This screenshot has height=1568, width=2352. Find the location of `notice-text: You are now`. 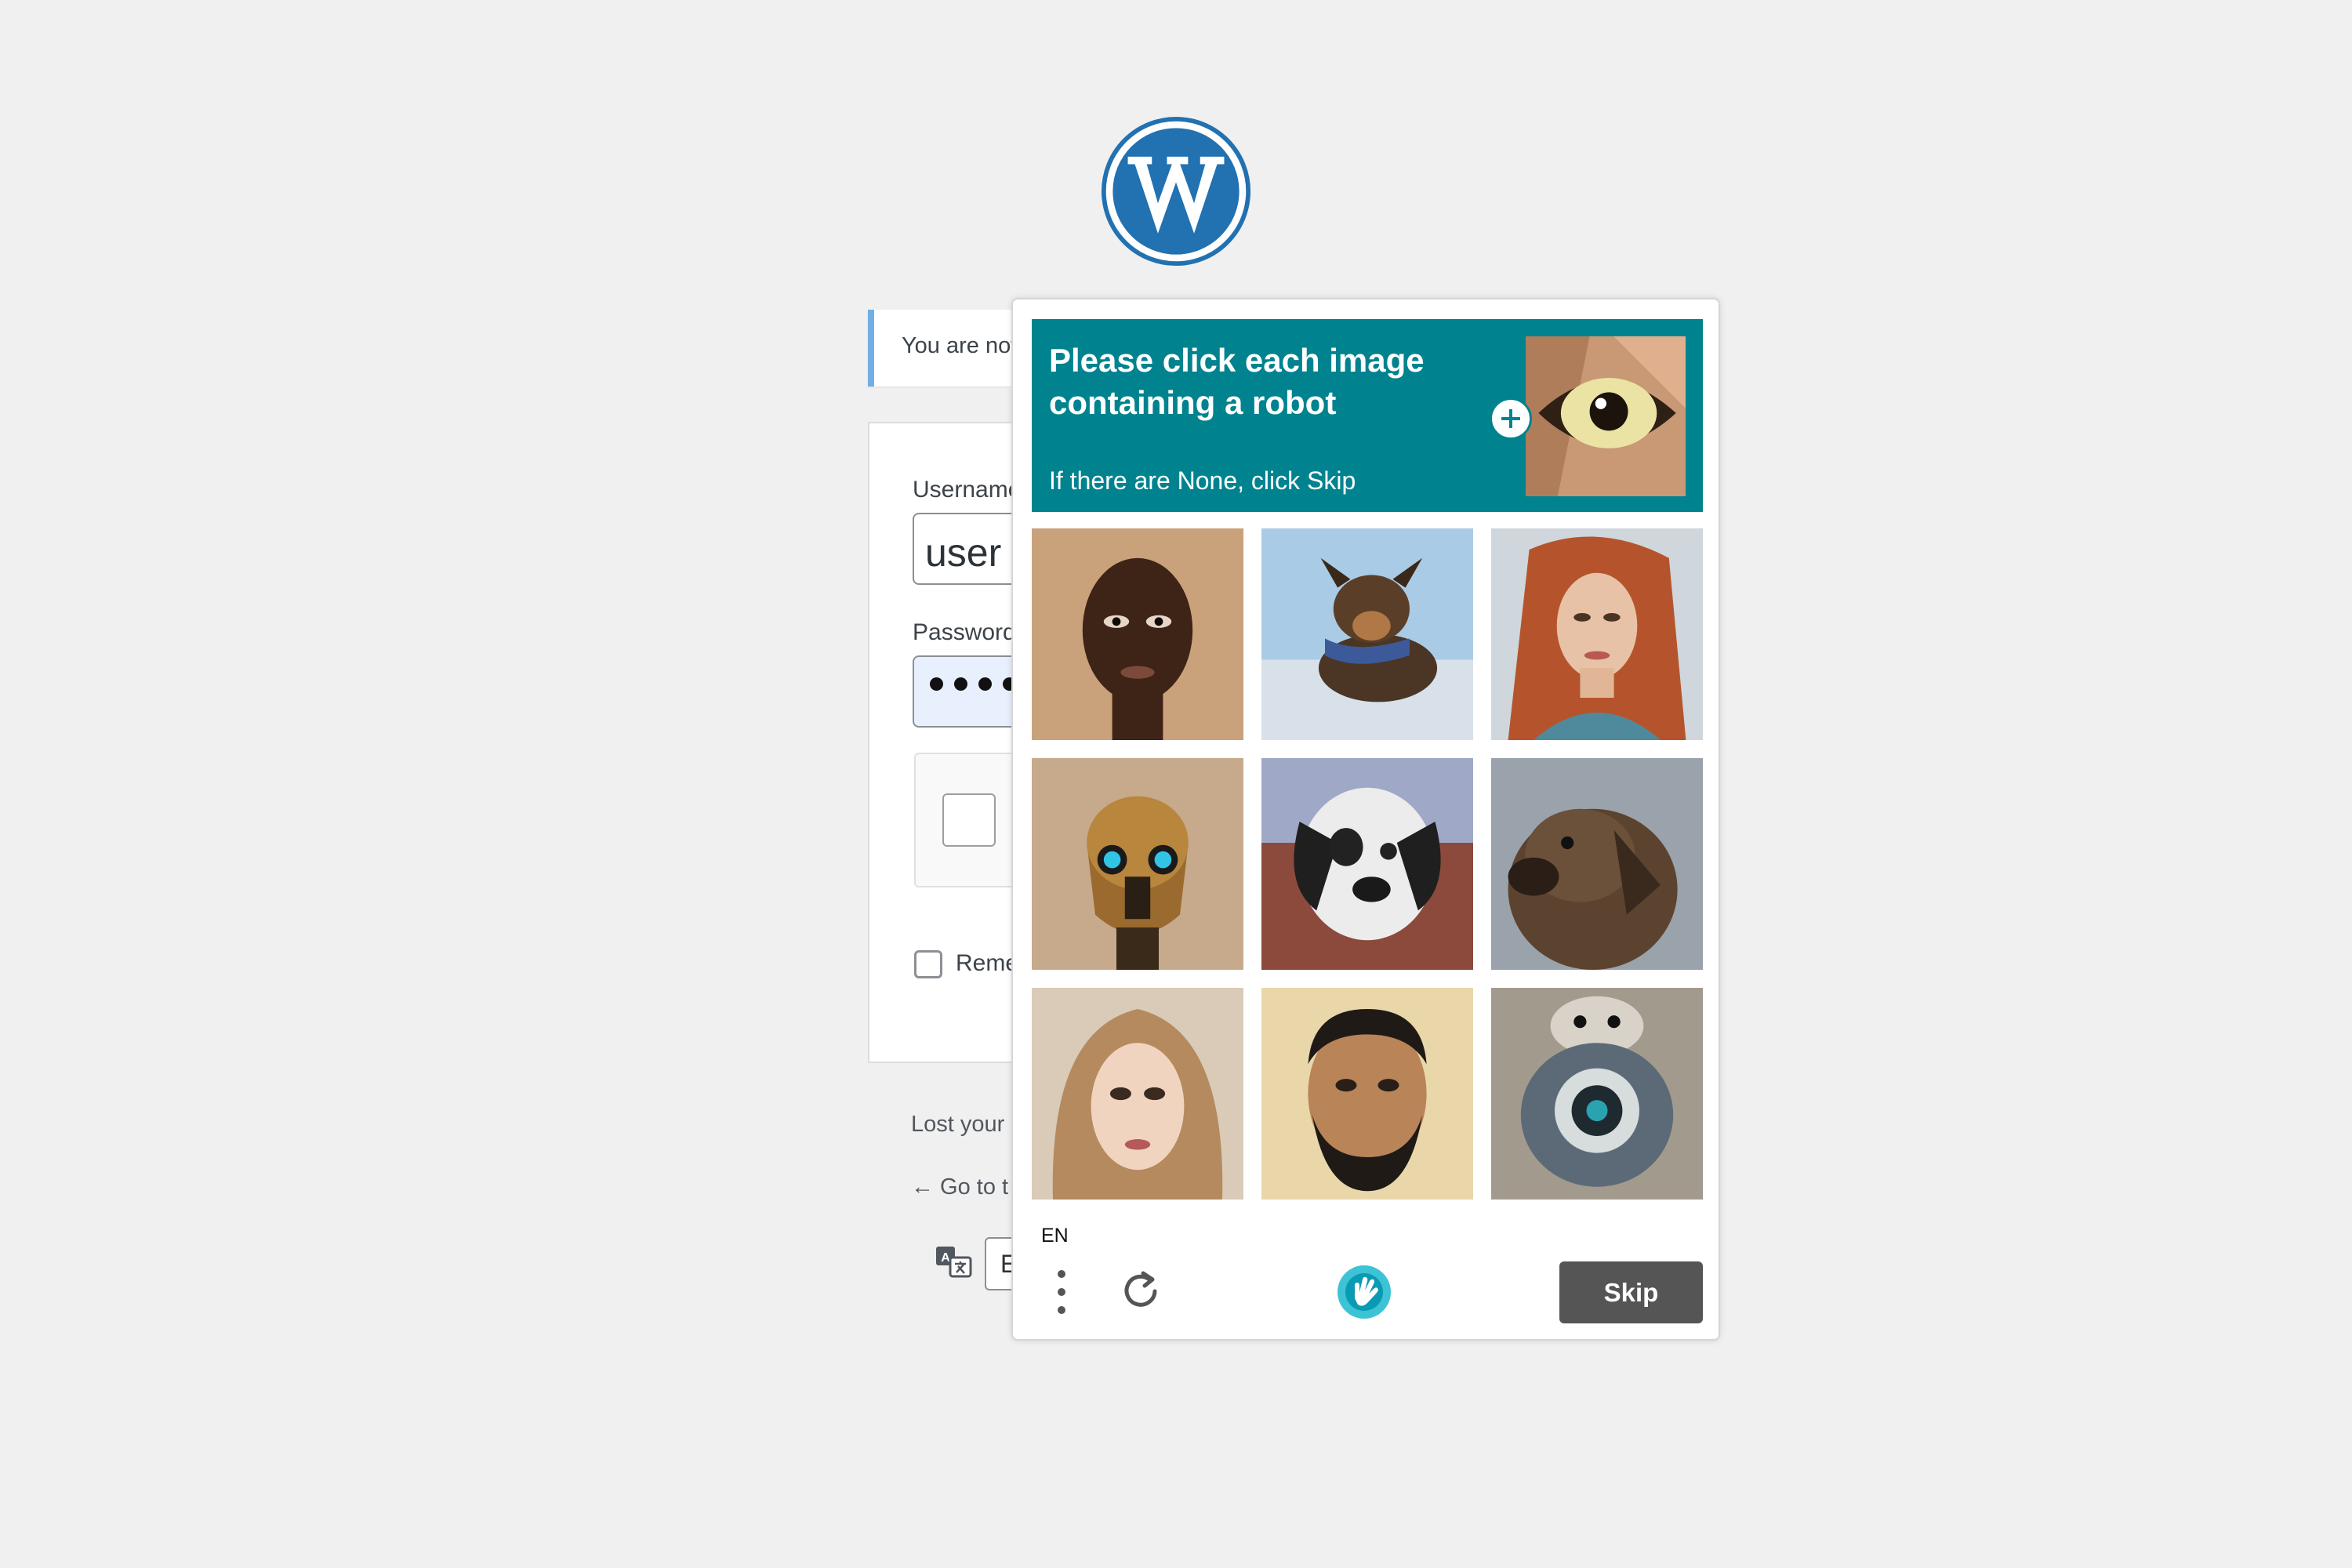

notice-text: You are now is located at coordinates (965, 345).